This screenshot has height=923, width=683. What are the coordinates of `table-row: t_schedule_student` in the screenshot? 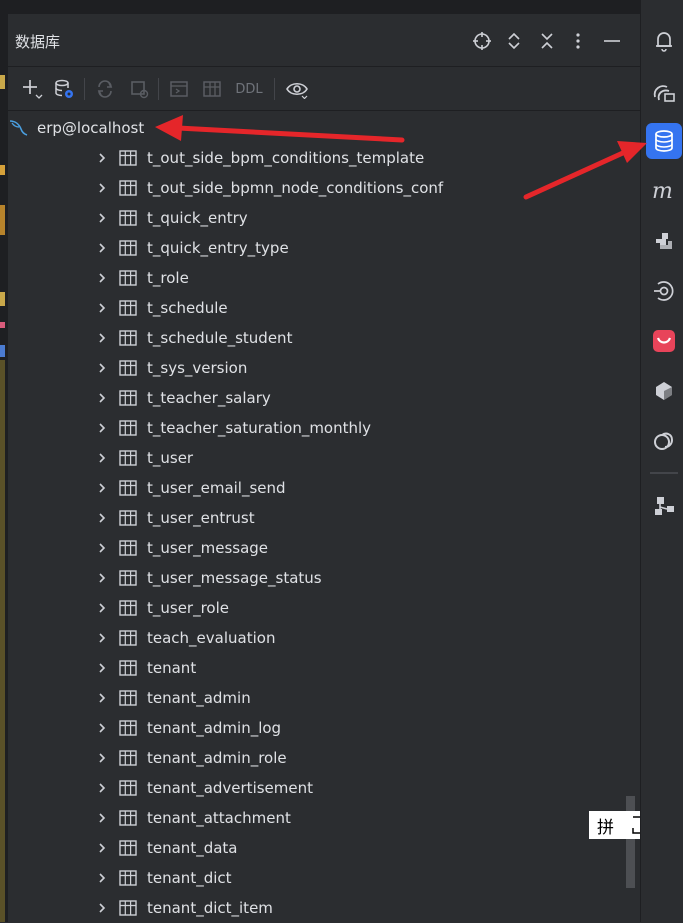 It's located at (193, 338).